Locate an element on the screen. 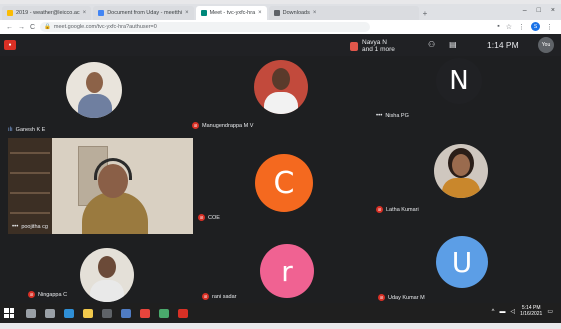  chat-icon: ▤ is located at coordinates (453, 44).